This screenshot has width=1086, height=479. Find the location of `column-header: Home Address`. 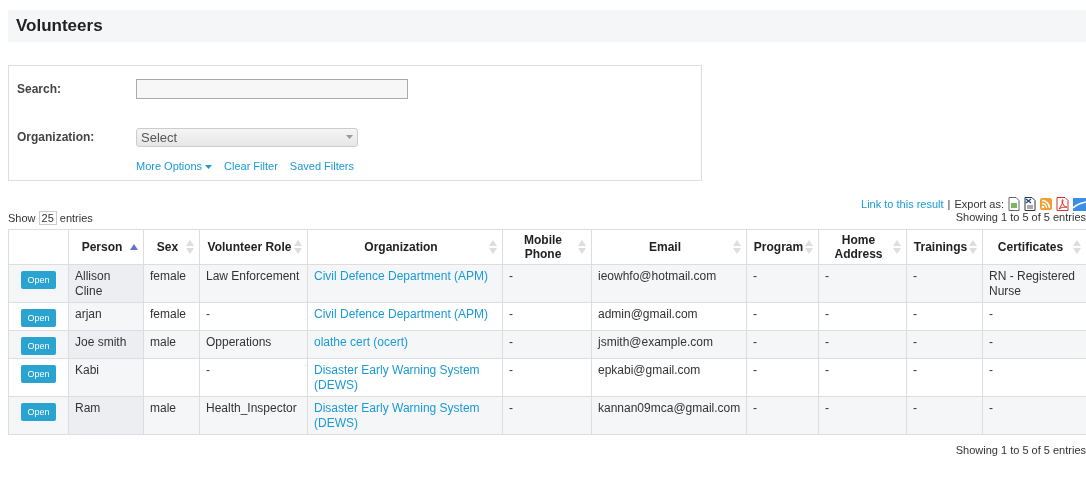

column-header: Home Address is located at coordinates (862, 247).